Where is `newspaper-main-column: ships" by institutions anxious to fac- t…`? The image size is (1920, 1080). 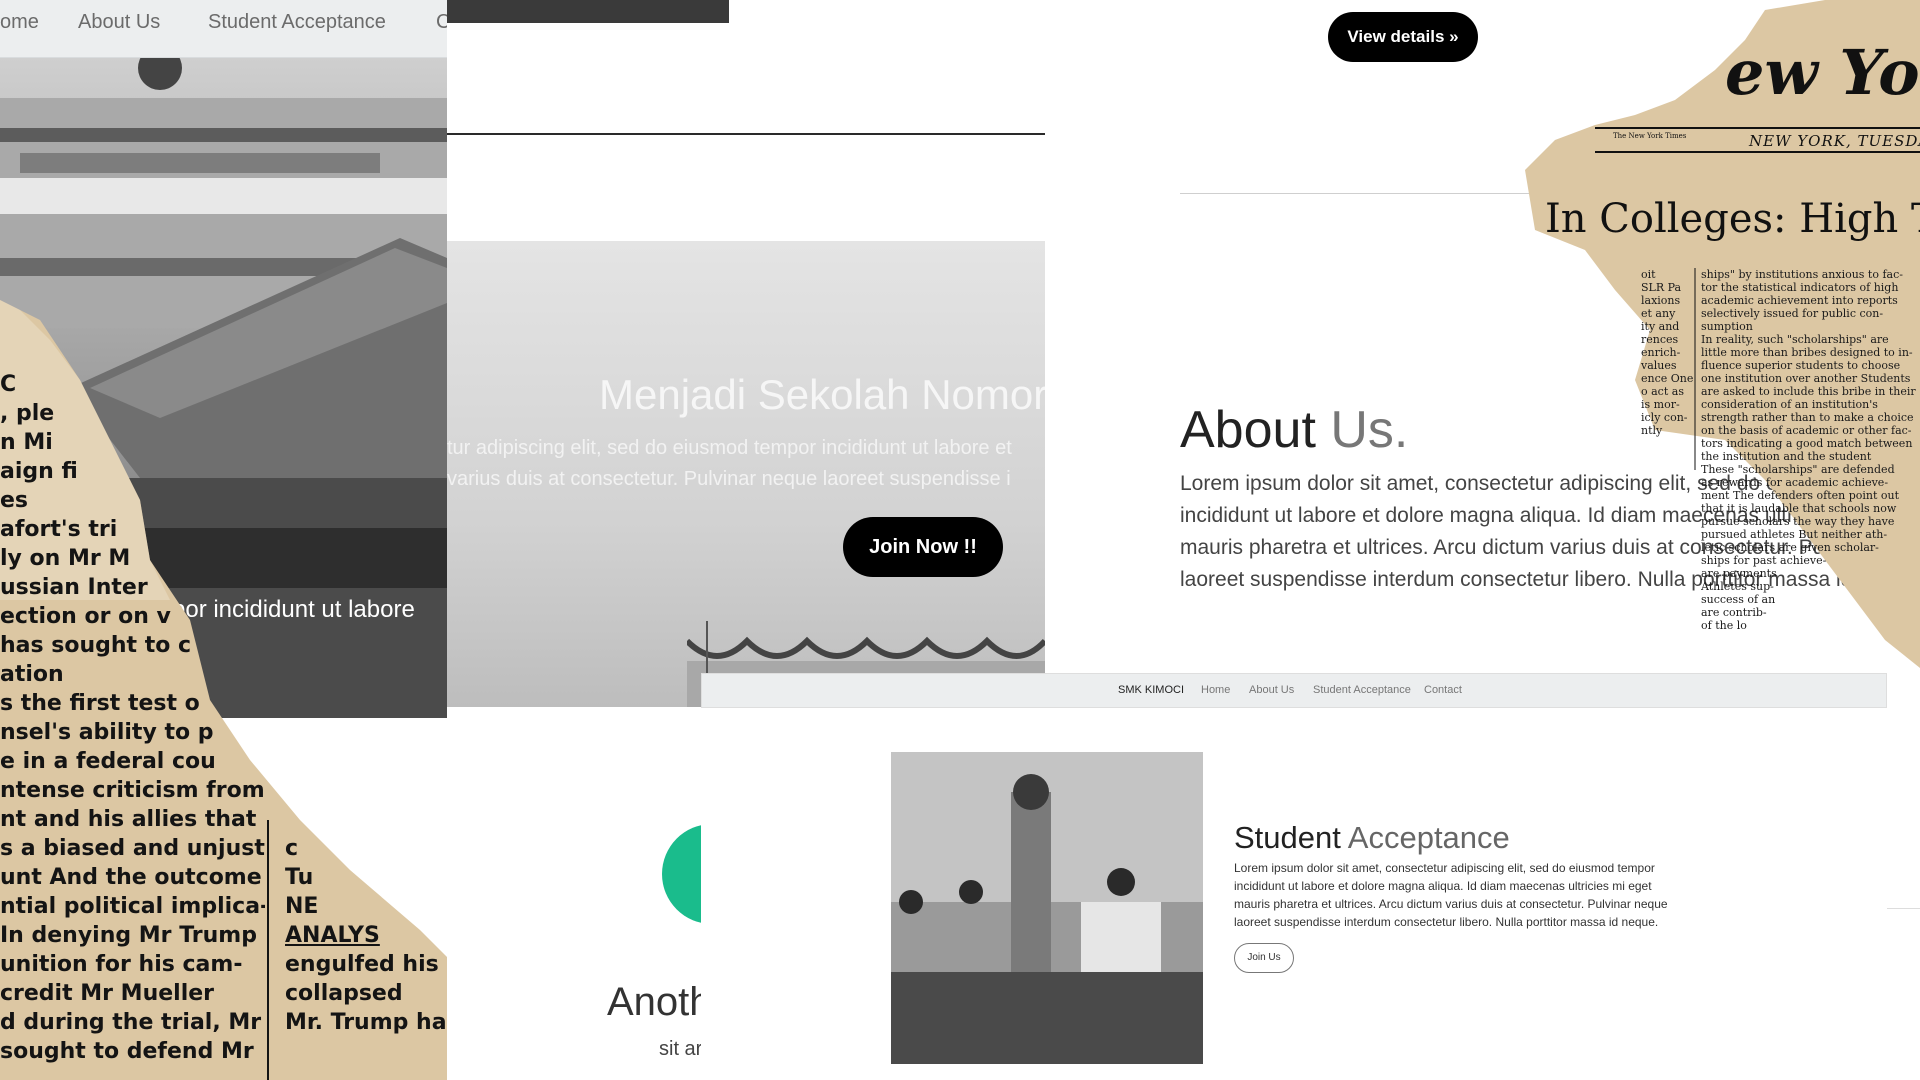
newspaper-main-column: ships" by institutions anxious to fac- t… is located at coordinates (1808, 458).